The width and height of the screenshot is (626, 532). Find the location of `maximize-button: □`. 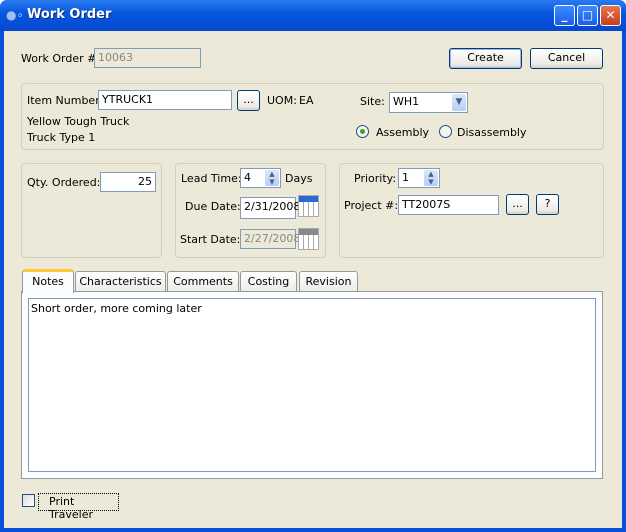

maximize-button: □ is located at coordinates (587, 15).